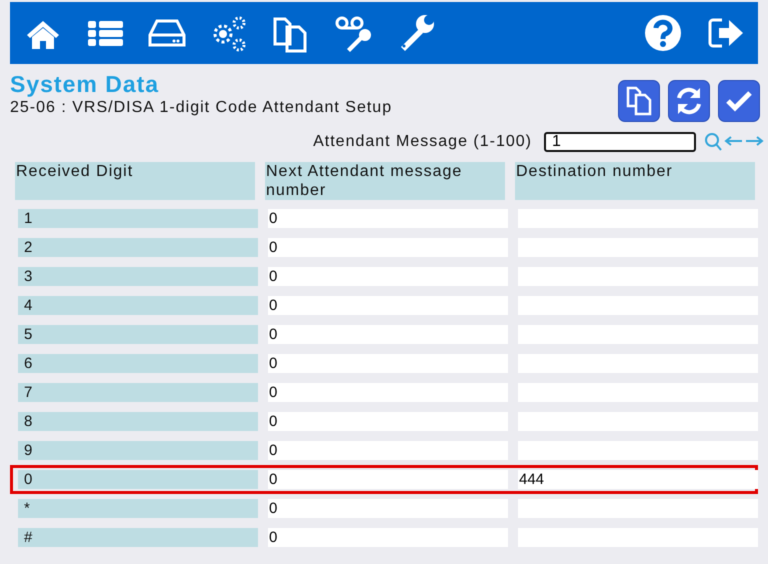  I want to click on digit-cell: *, so click(138, 508).